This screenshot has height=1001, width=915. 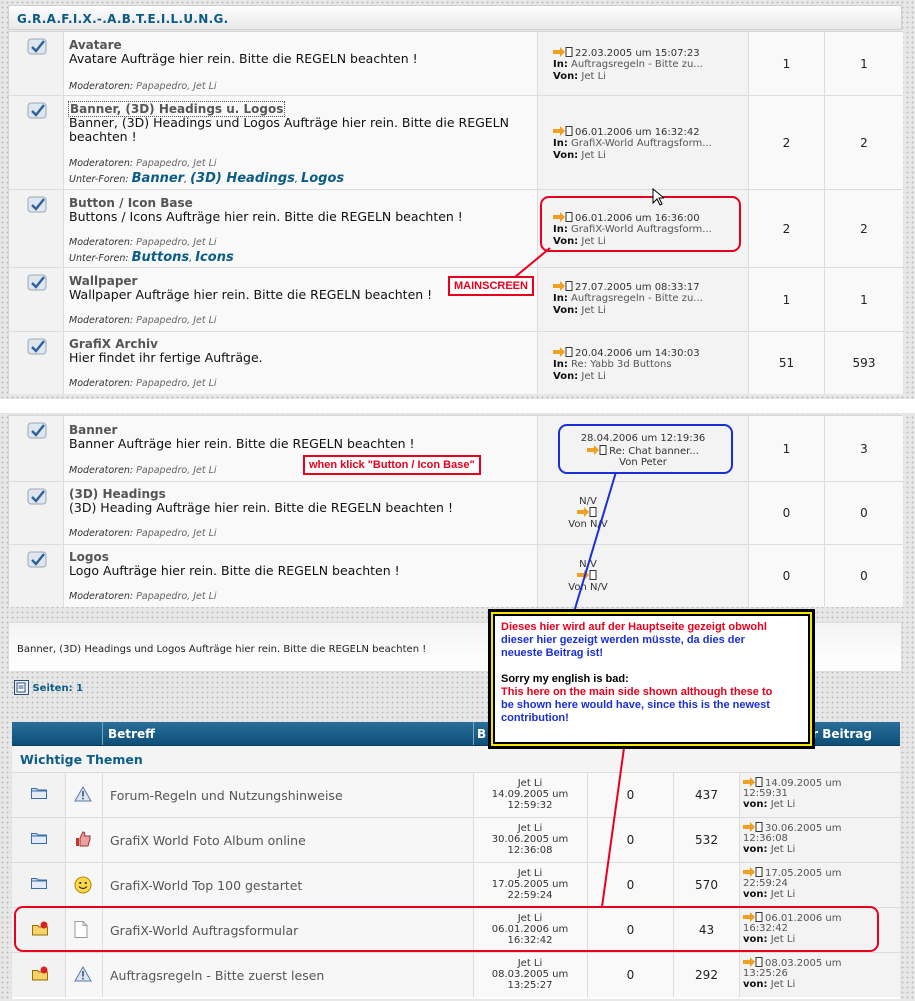 What do you see at coordinates (588, 501) in the screenshot?
I see `last-post-date: N/V` at bounding box center [588, 501].